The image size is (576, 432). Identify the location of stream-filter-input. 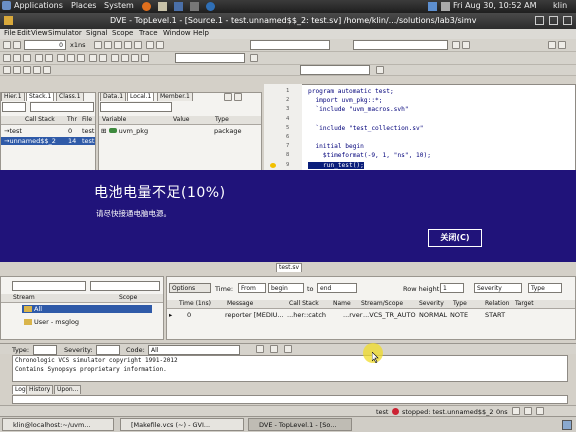
(125, 286).